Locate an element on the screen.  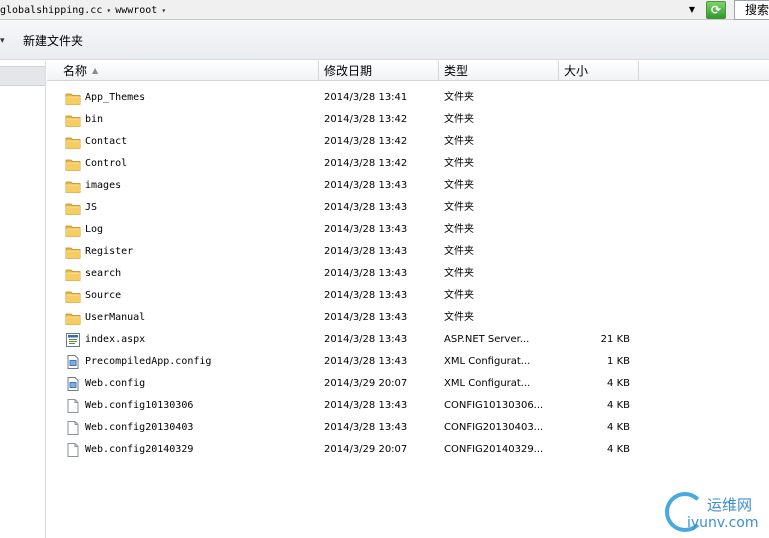
file-row: Log 2014/3/28 13:43 文件夹 is located at coordinates (408, 230).